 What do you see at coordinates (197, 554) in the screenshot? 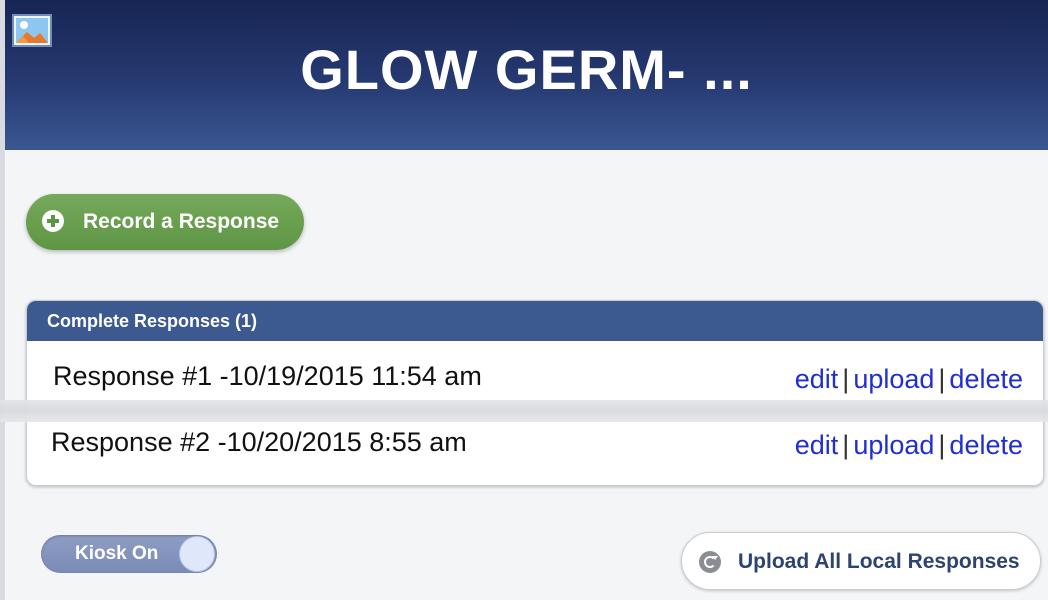
I see `toggle-knob` at bounding box center [197, 554].